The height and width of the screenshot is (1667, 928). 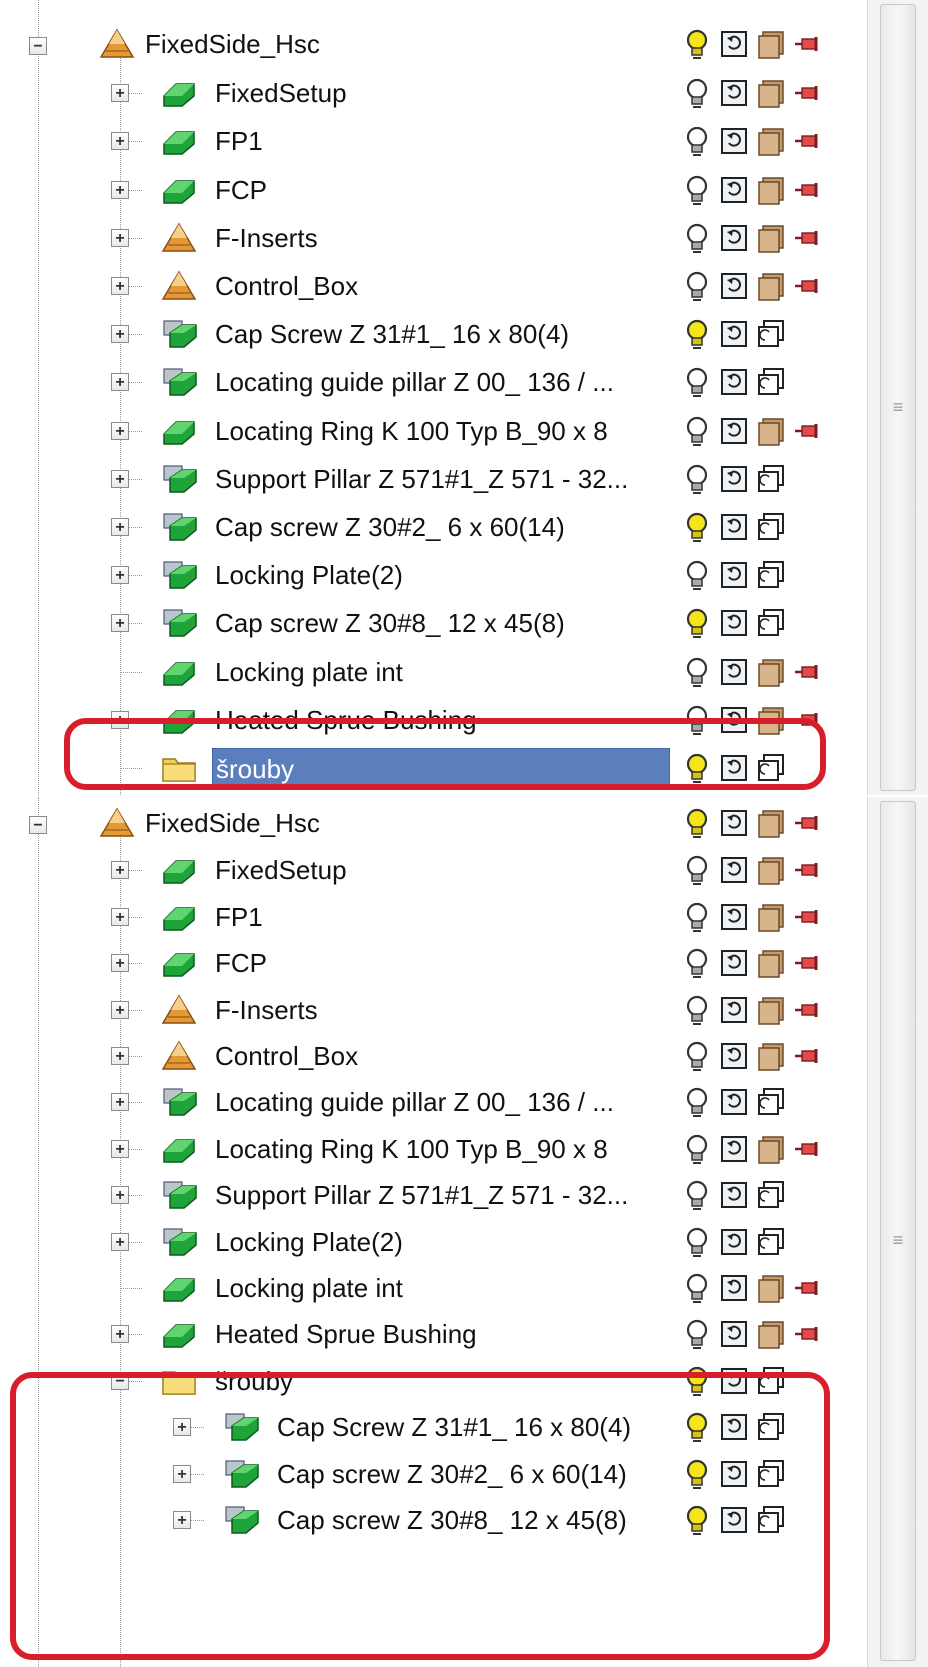 I want to click on tree-row: + FP1, so click(x=434, y=918).